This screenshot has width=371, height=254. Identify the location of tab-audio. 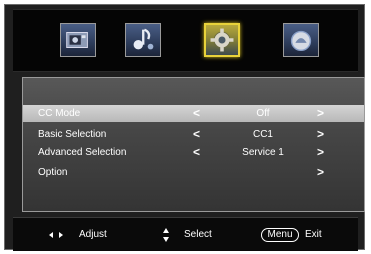
(143, 40).